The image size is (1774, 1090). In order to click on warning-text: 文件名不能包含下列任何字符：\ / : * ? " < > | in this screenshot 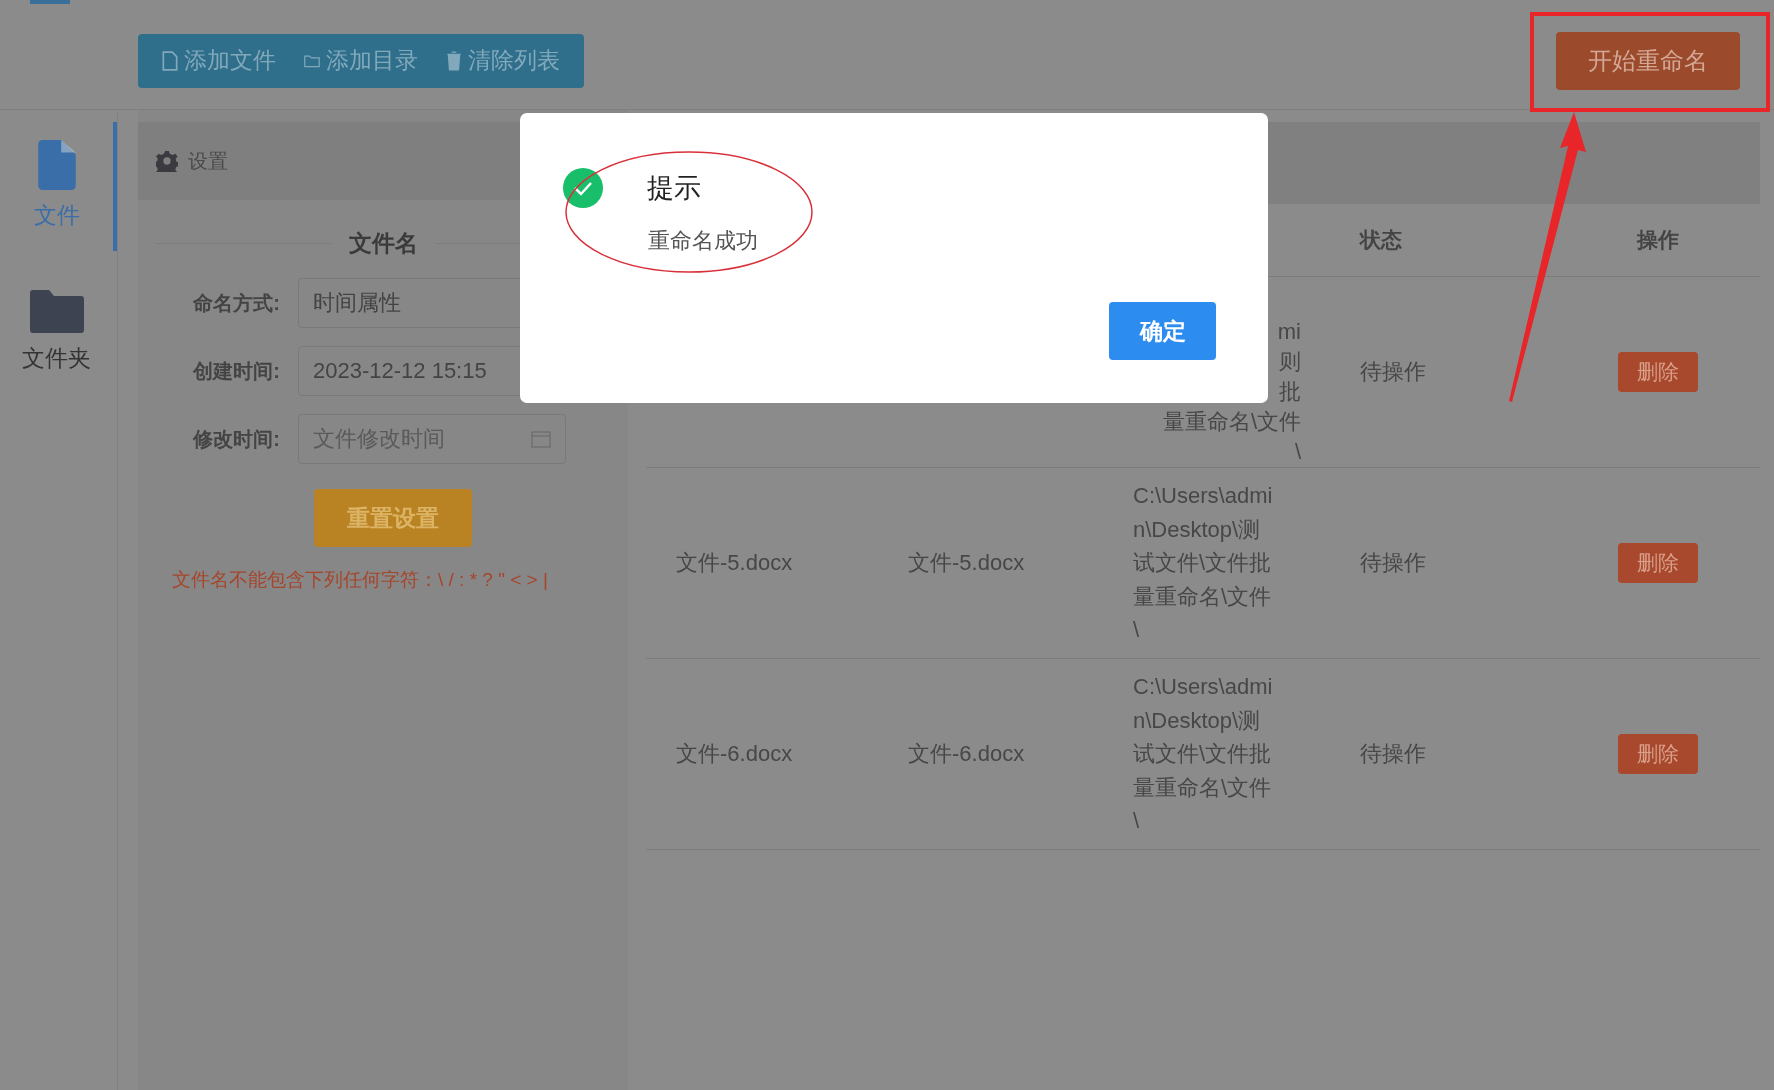, I will do `click(360, 580)`.